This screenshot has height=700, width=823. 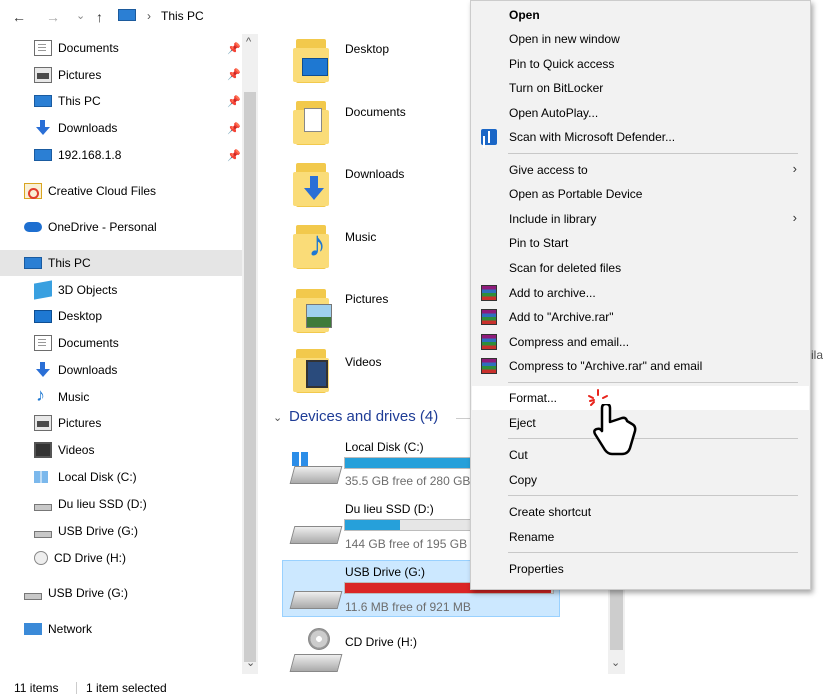 What do you see at coordinates (53, 17) in the screenshot?
I see `forward-arrow-icon: →` at bounding box center [53, 17].